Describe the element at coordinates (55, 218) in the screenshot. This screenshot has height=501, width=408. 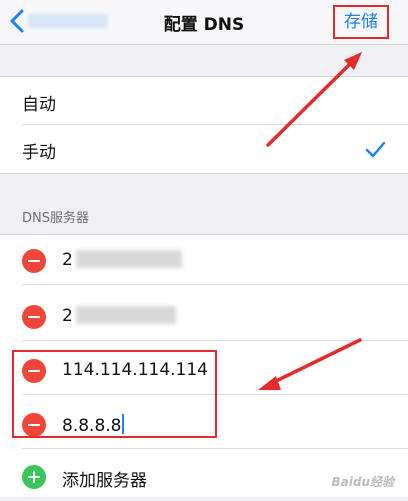
I see `section-header-dns-servers: DNS服务器` at that location.